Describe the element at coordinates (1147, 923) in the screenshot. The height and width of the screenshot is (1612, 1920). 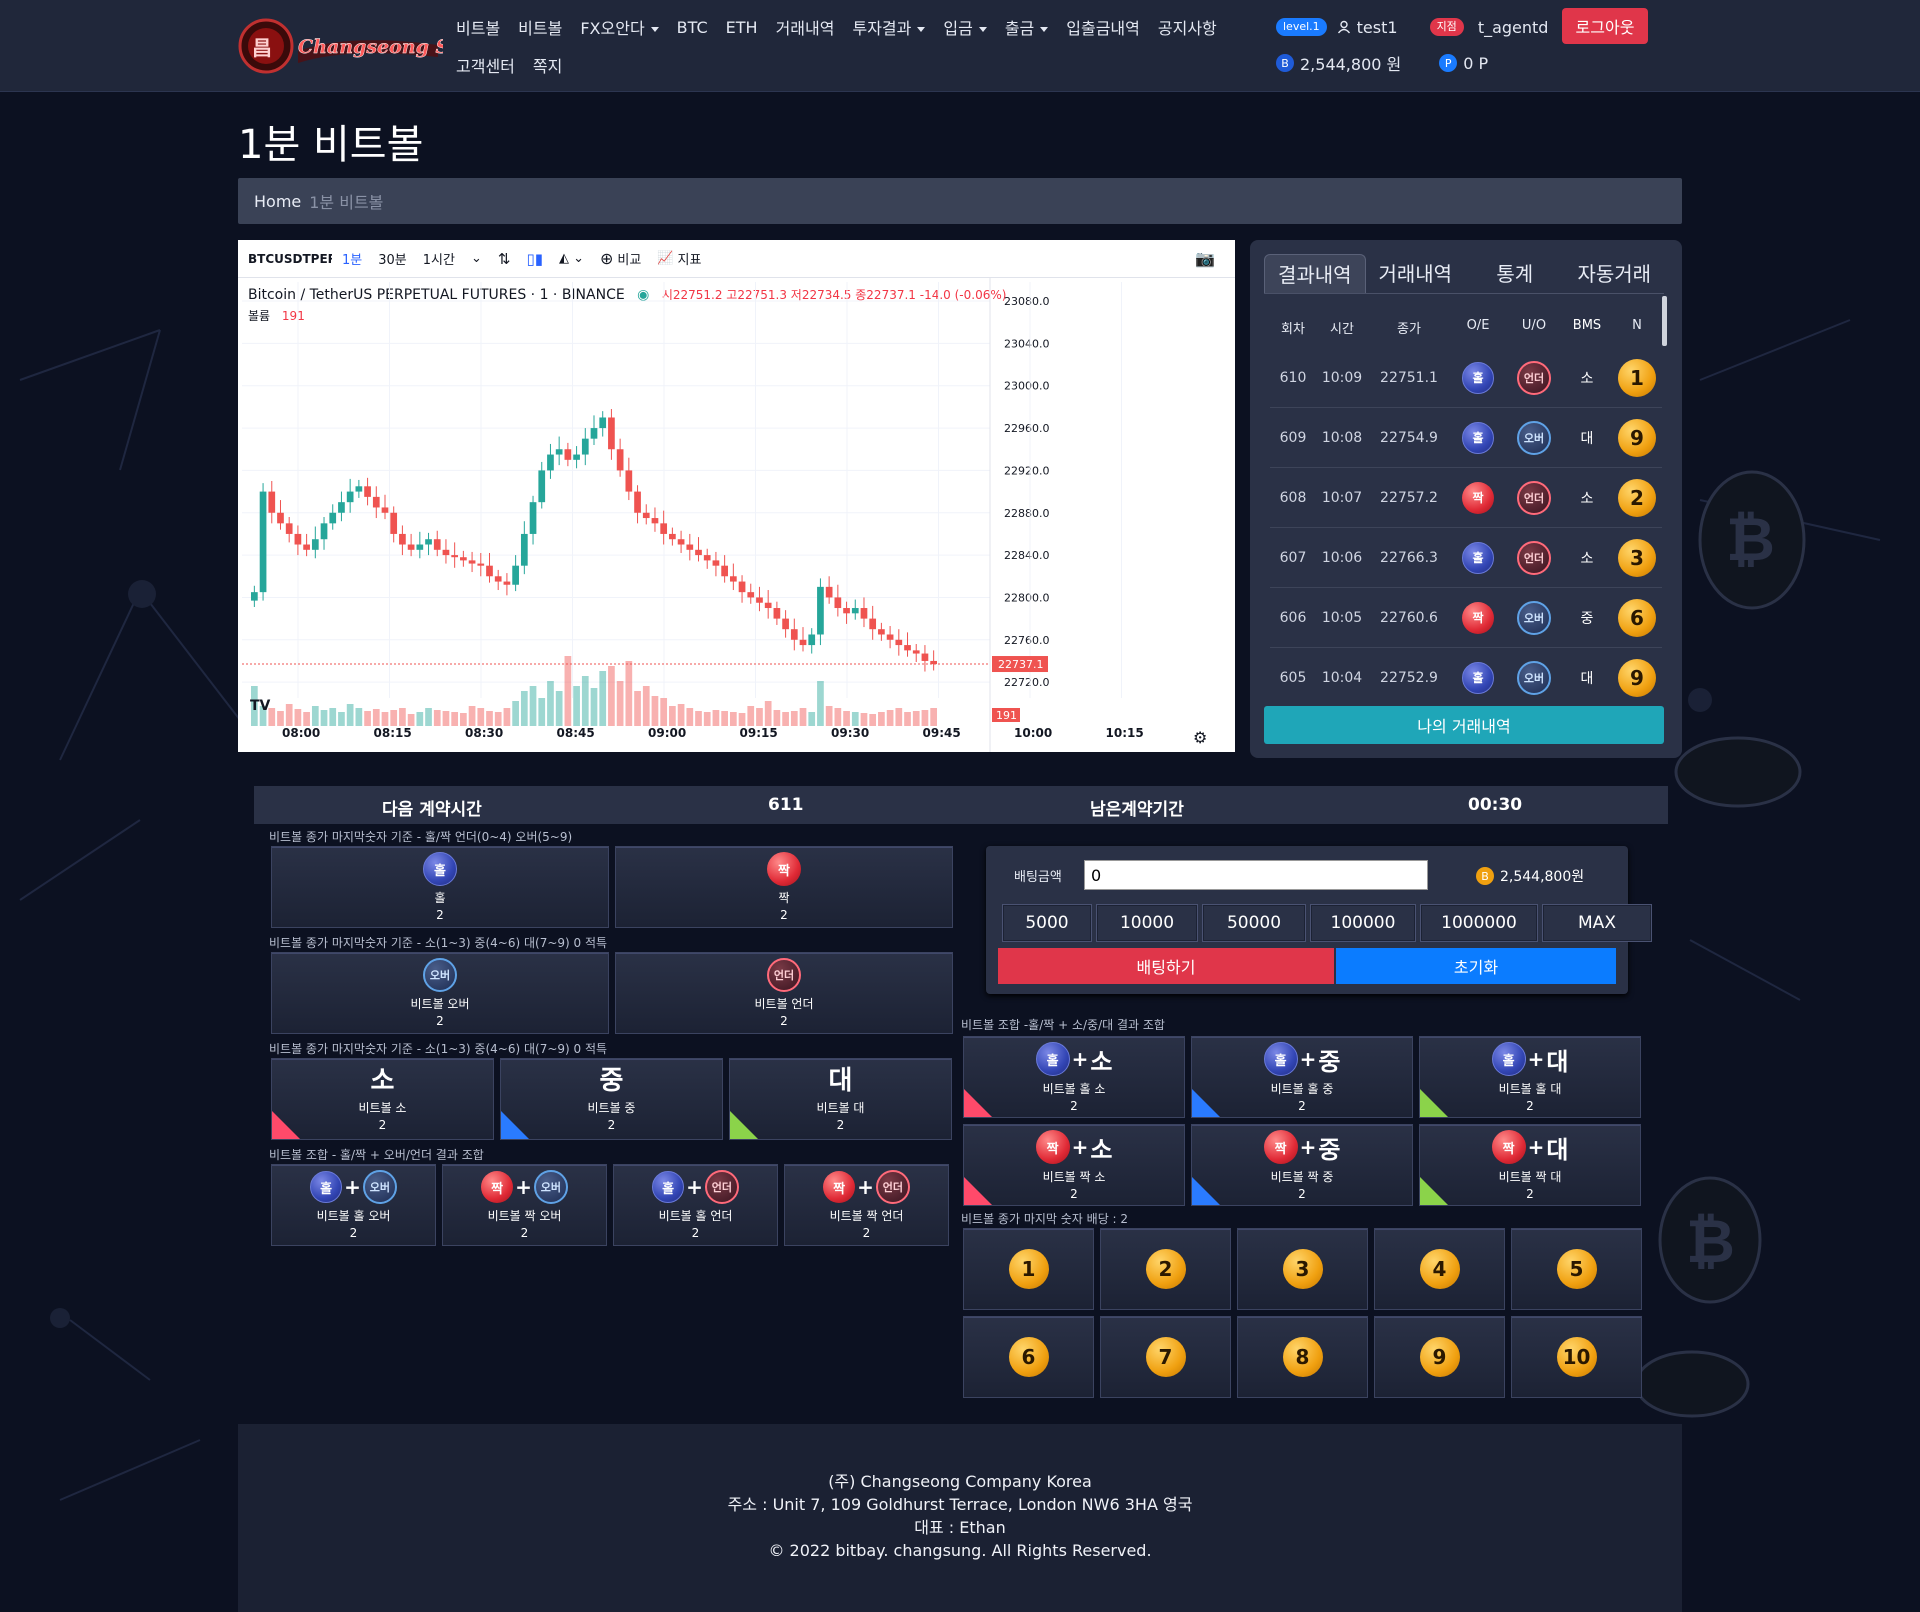
I see `amount-button-10000: 10000` at that location.